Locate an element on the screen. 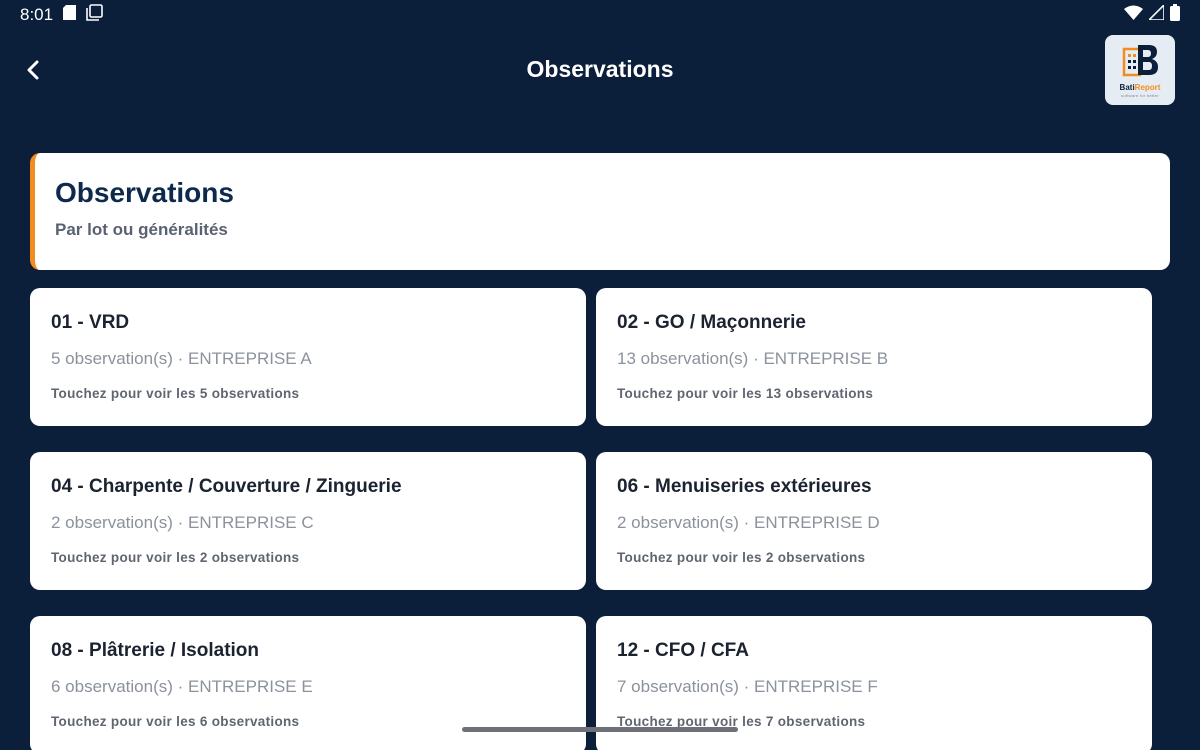 The image size is (1200, 750). lot-hint: Touchez pour voir les 13 observations is located at coordinates (745, 393).